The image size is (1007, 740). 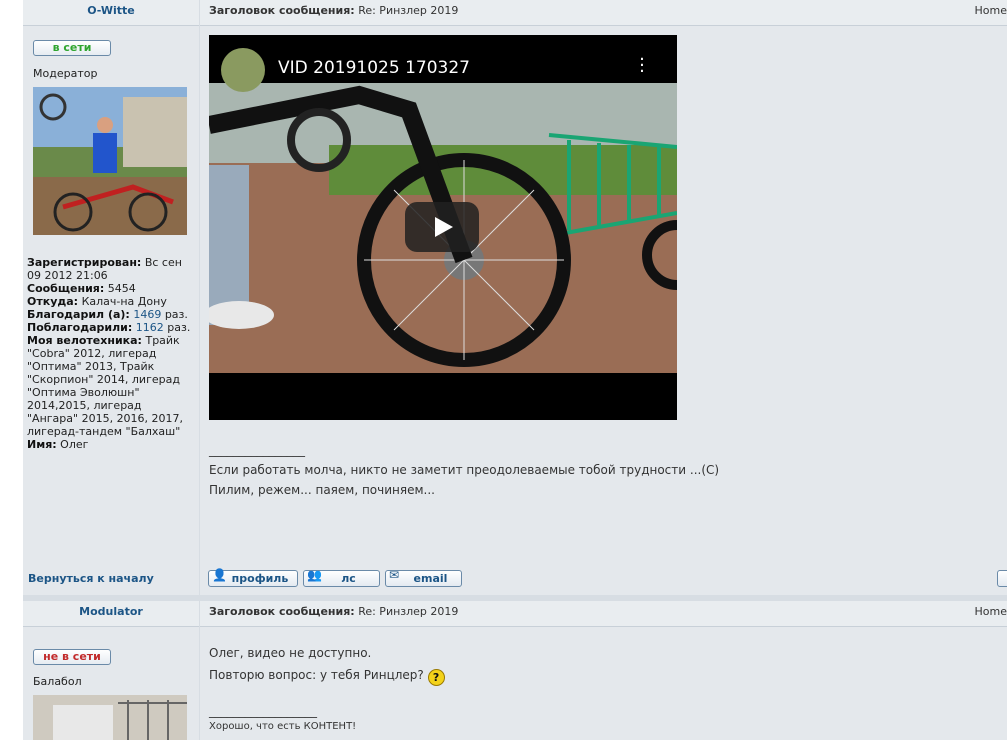 What do you see at coordinates (111, 670) in the screenshot?
I see `post-author-panel: Modulator не в сети Балабол` at bounding box center [111, 670].